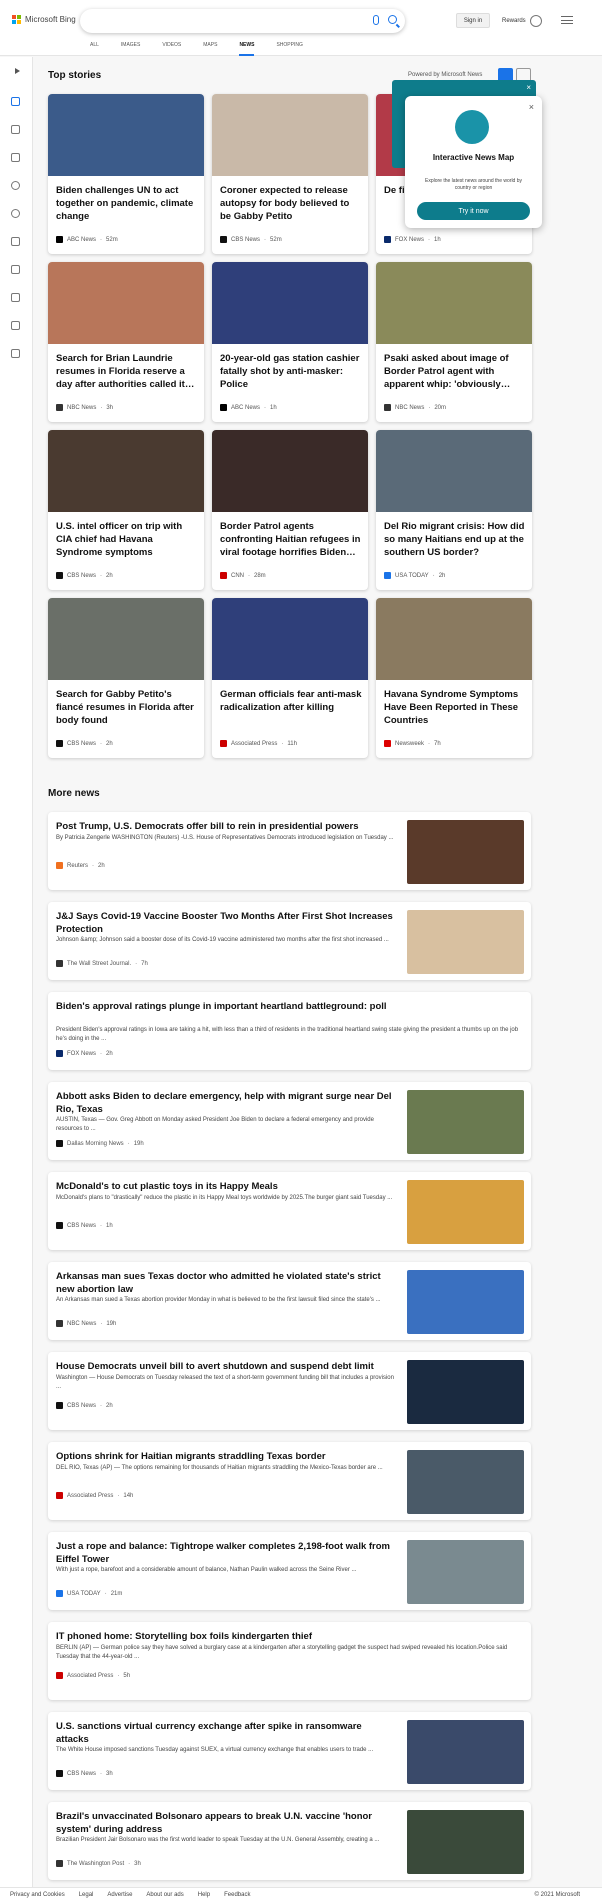 The image size is (602, 1903). What do you see at coordinates (15, 101) in the screenshot?
I see `home-icon` at bounding box center [15, 101].